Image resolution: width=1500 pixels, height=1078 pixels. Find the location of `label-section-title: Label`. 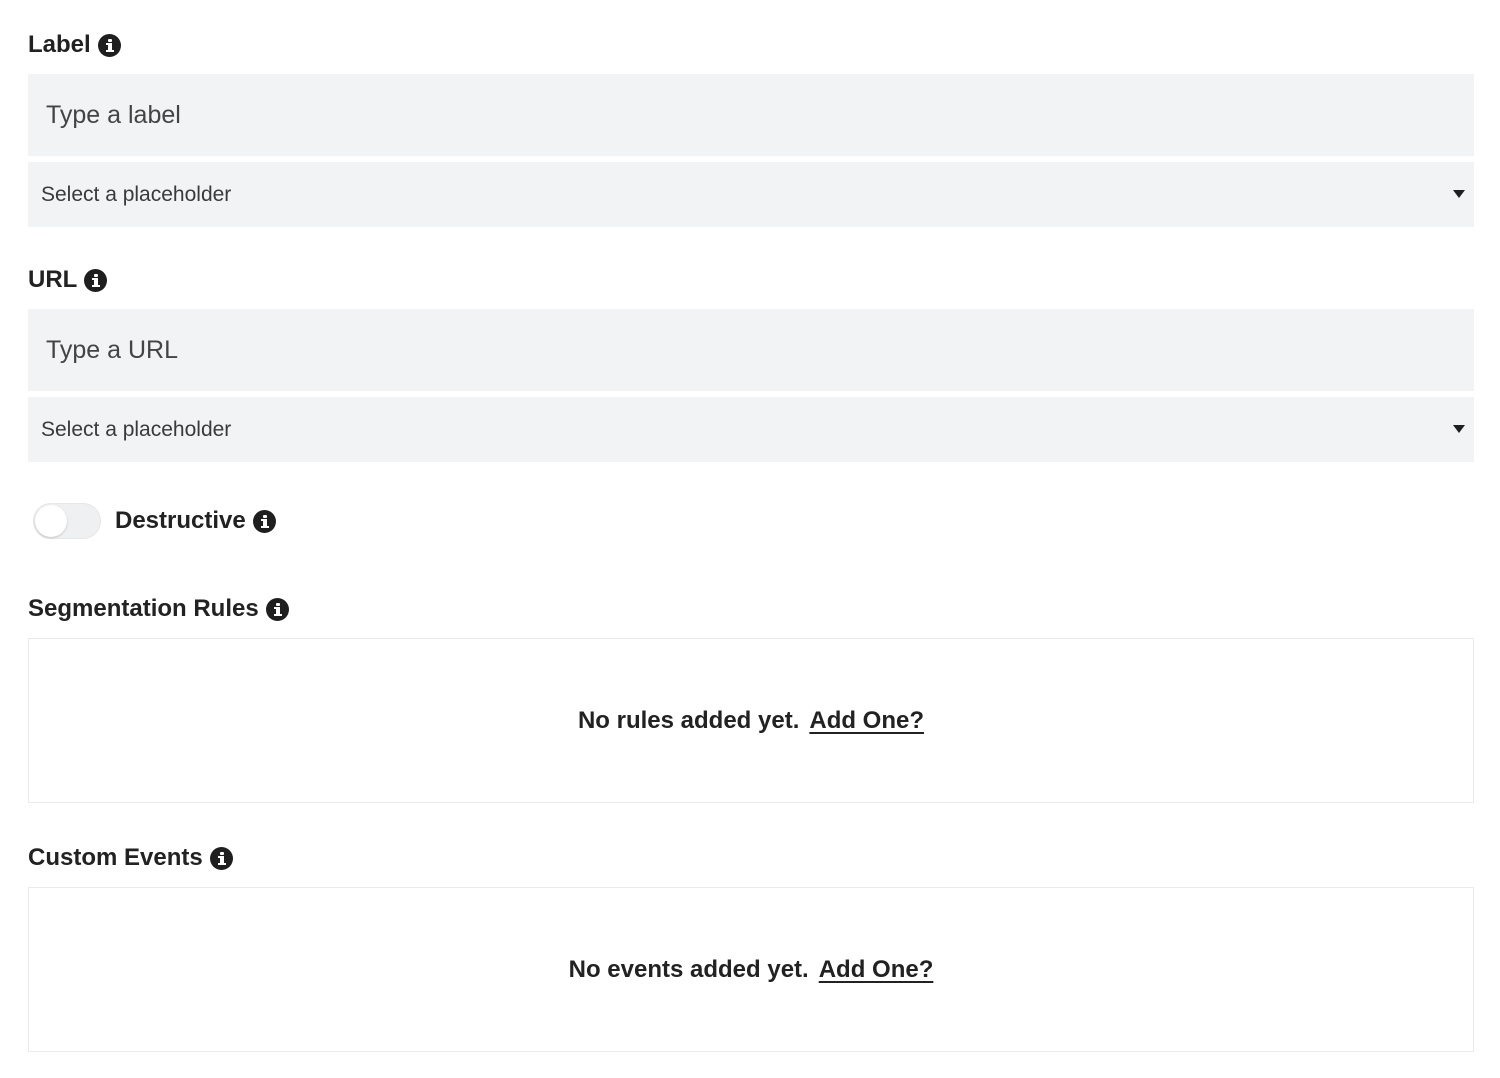

label-section-title: Label is located at coordinates (74, 45).